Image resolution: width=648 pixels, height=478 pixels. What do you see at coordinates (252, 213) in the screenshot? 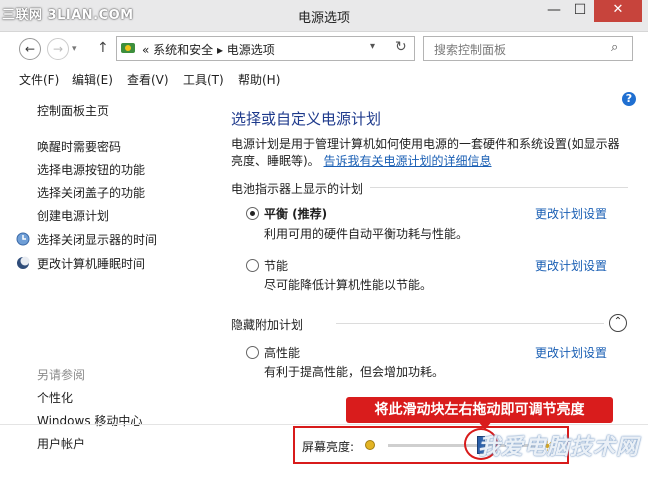
I see `plan-balanced-radio` at bounding box center [252, 213].